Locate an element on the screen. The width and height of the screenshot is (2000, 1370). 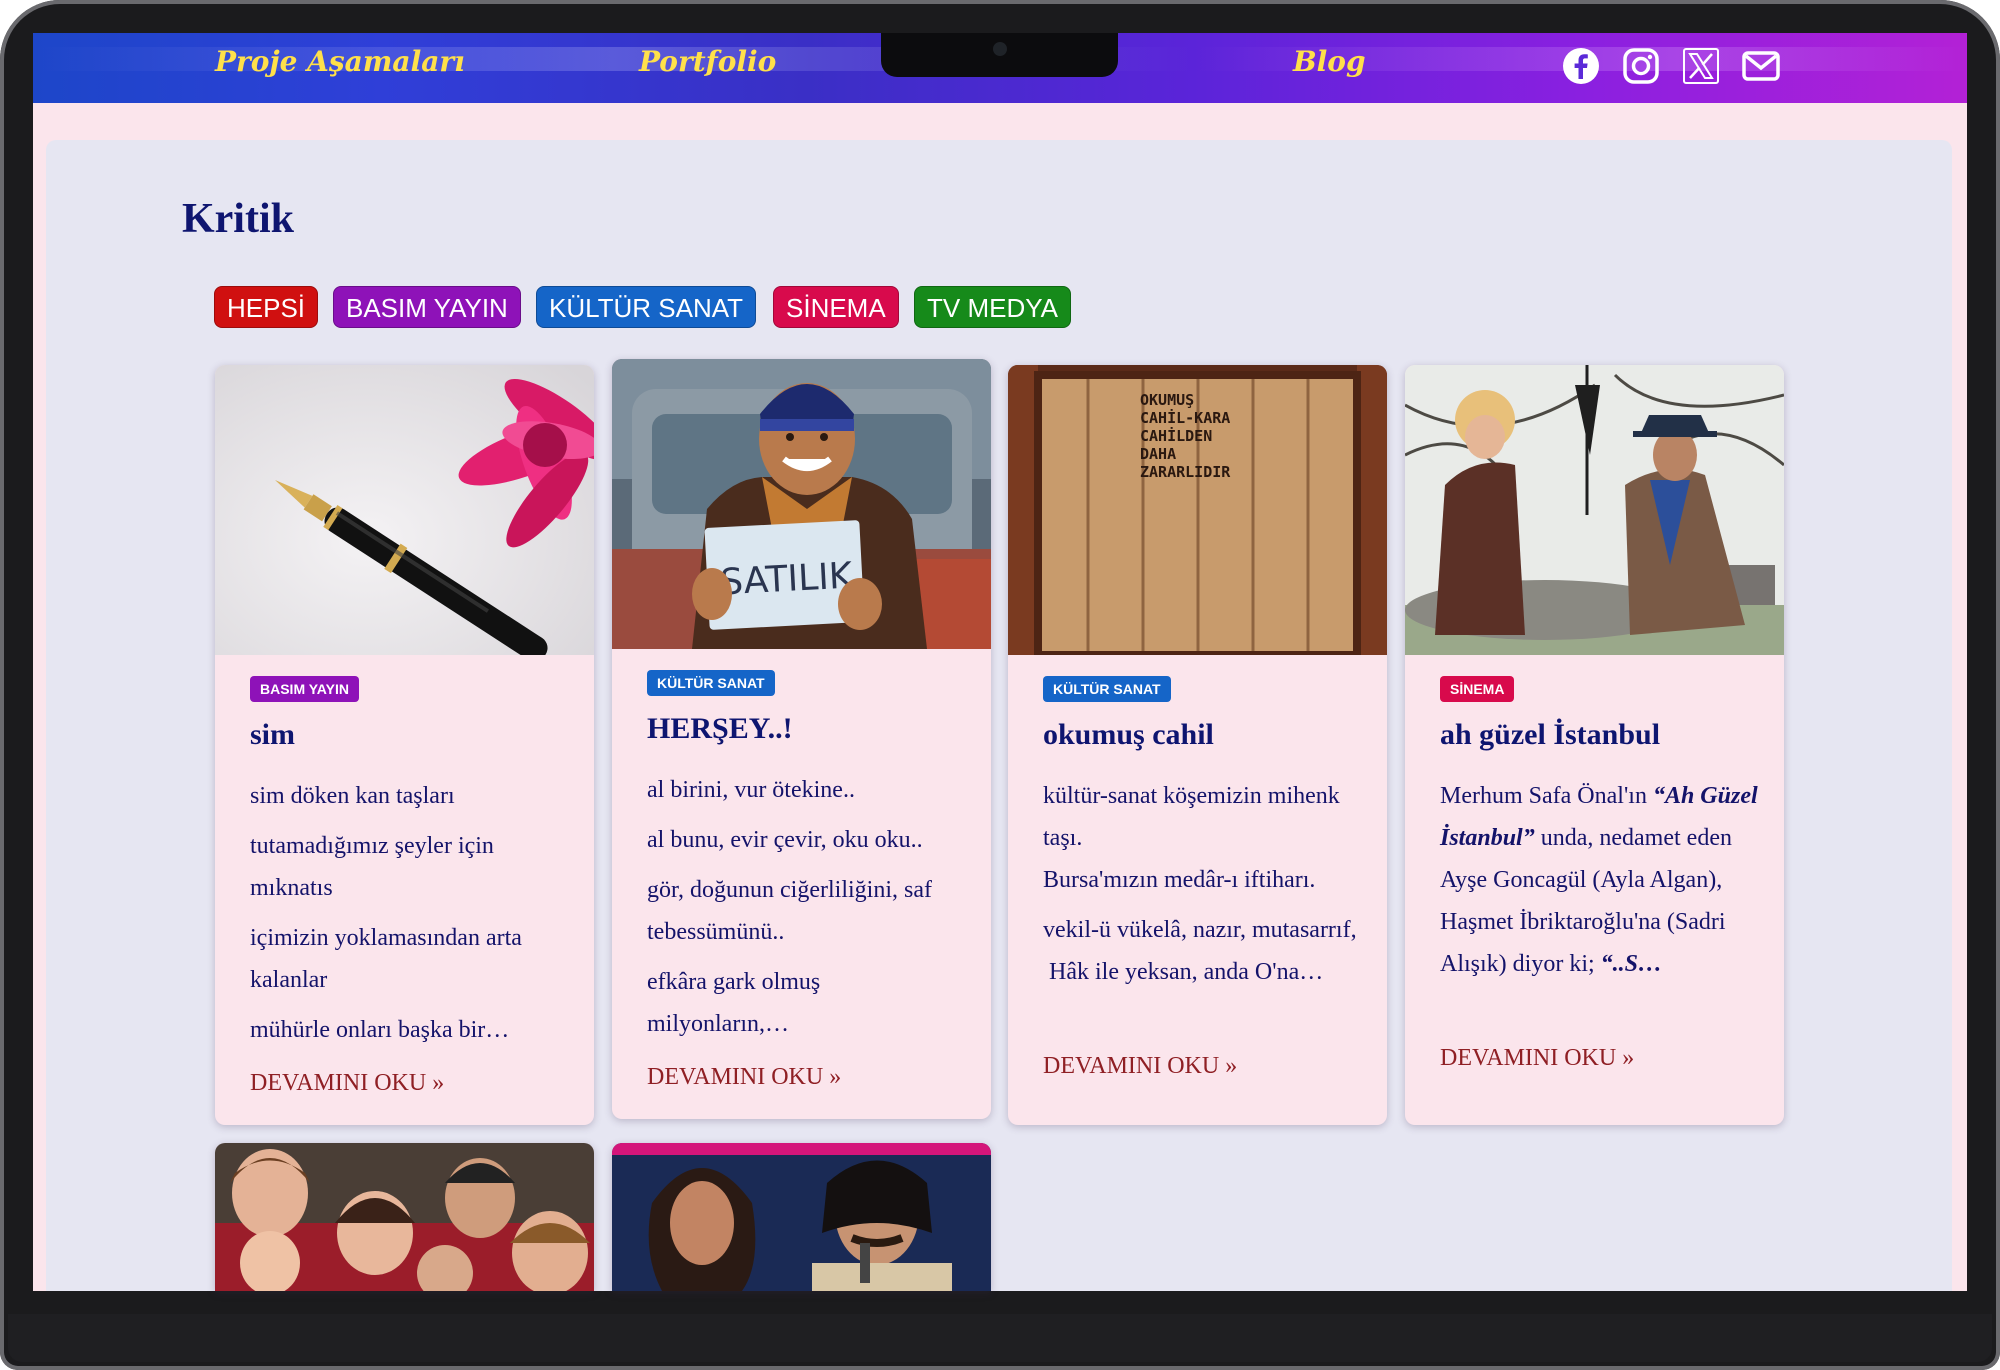
excerpt-line: tutamadığımız şeyler için mıknatıs is located at coordinates (372, 867).